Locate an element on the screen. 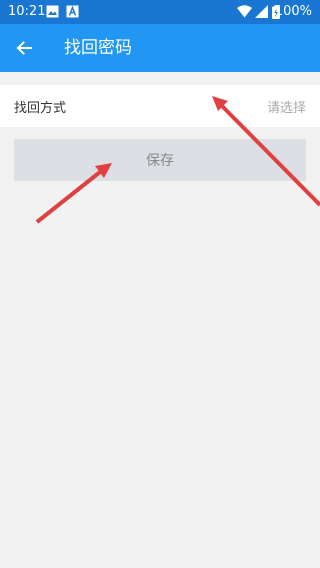 The image size is (320, 568). app-bar: 找回密码 is located at coordinates (160, 48).